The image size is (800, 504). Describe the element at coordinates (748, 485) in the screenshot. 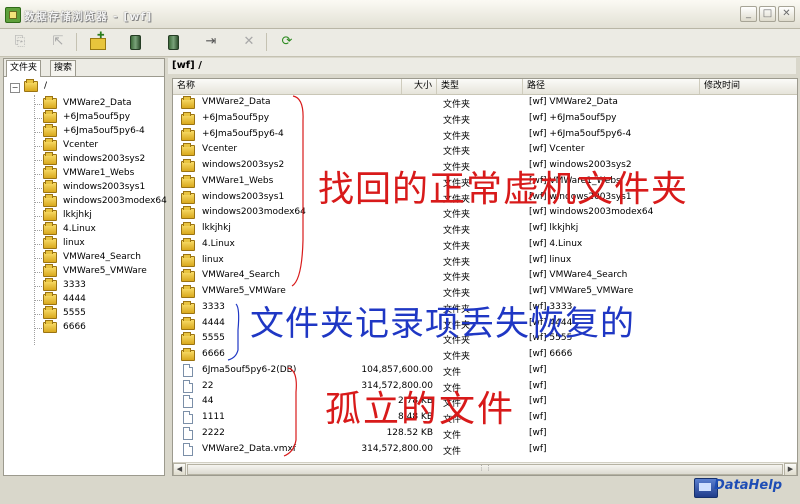

I see `watermark-text: DataHelp` at that location.